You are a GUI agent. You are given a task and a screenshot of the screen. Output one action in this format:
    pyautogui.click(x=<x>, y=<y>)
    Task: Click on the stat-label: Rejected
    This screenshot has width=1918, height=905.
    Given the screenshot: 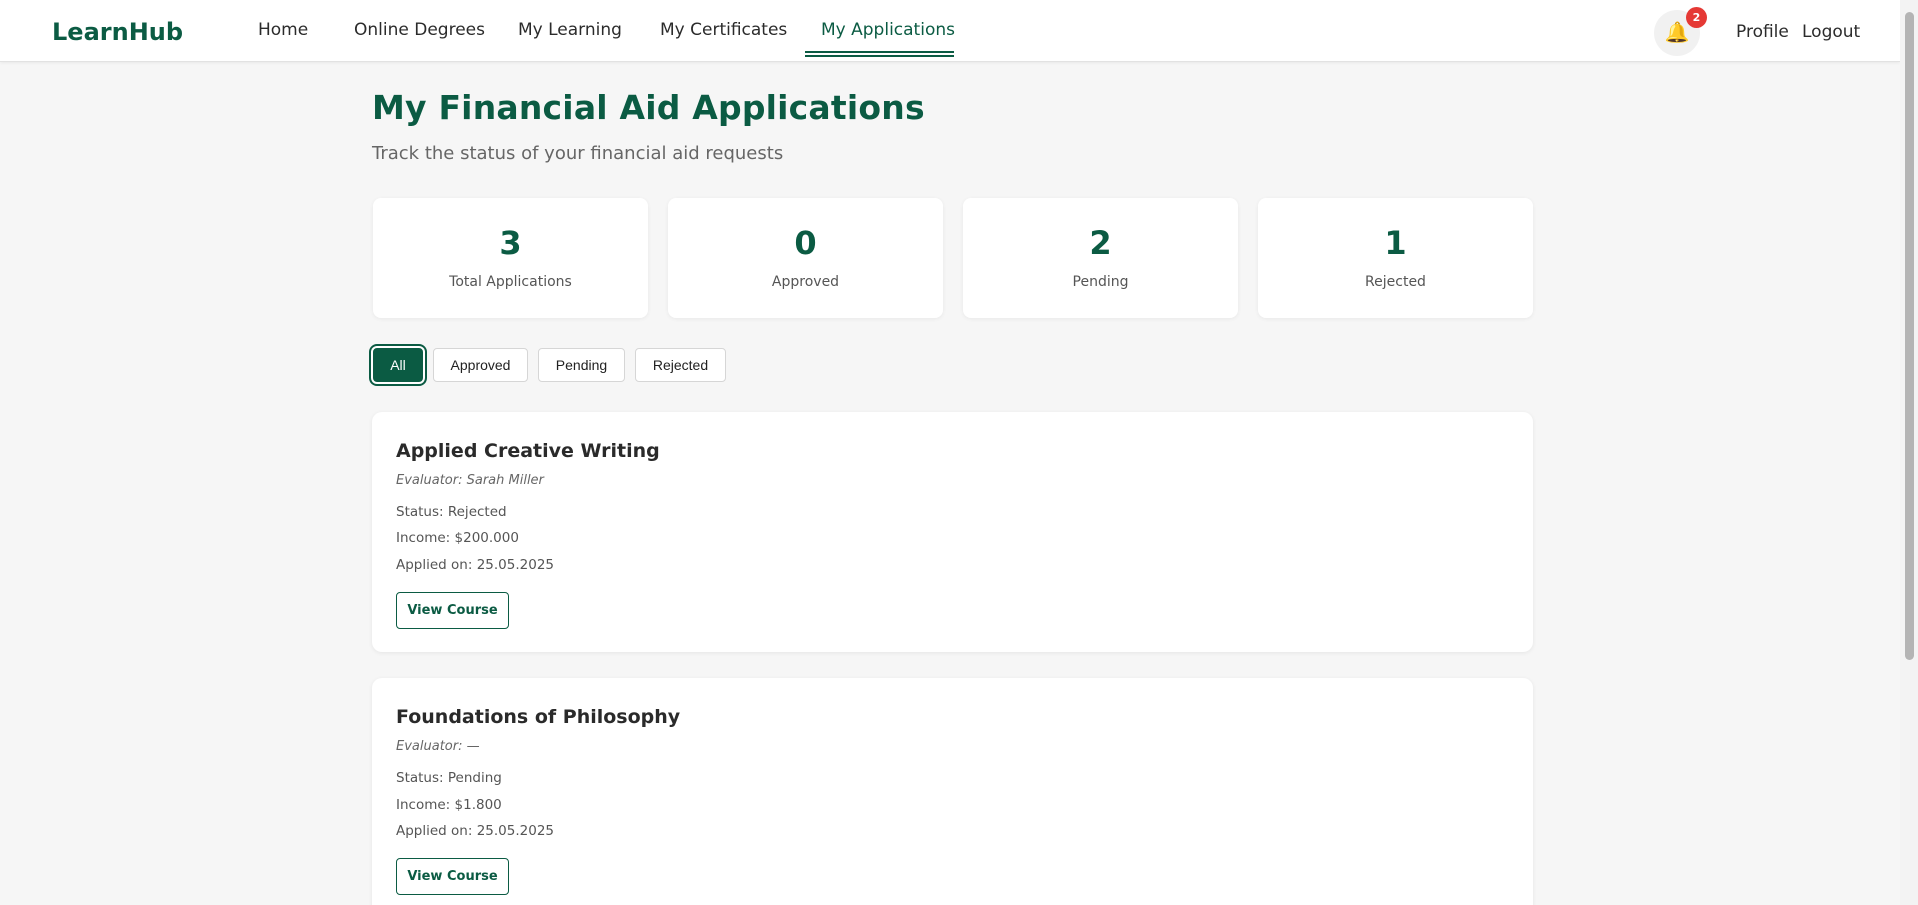 What is the action you would take?
    pyautogui.click(x=1395, y=282)
    